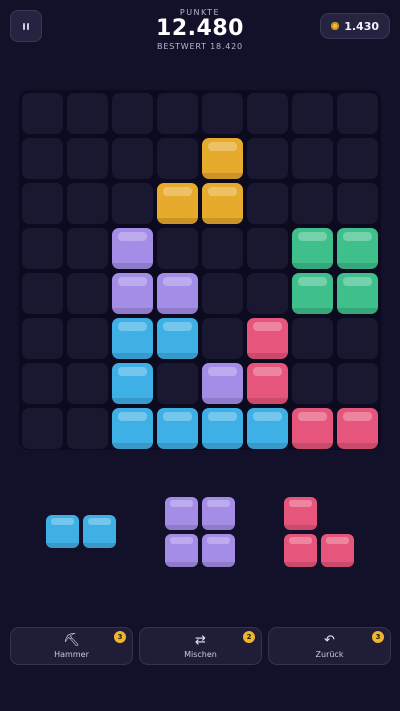 The height and width of the screenshot is (711, 400). What do you see at coordinates (200, 640) in the screenshot?
I see `shuffle-icon: ⇄` at bounding box center [200, 640].